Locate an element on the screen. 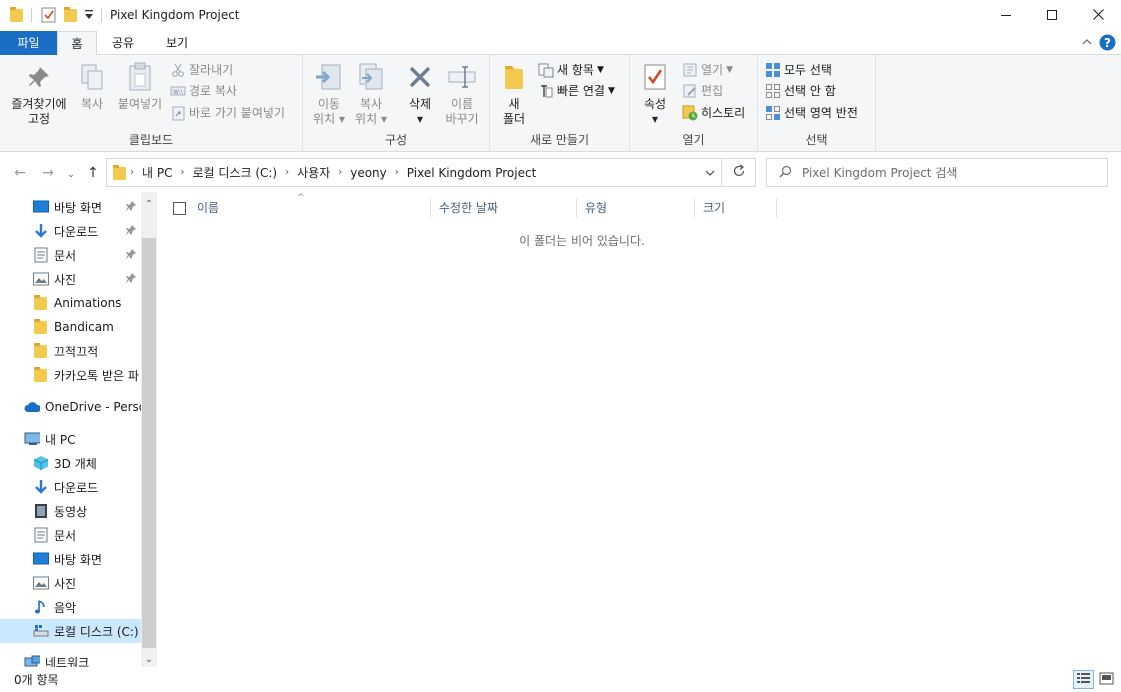  paste-shortcut-label: 바로 가기 붙여넣기 is located at coordinates (237, 113).